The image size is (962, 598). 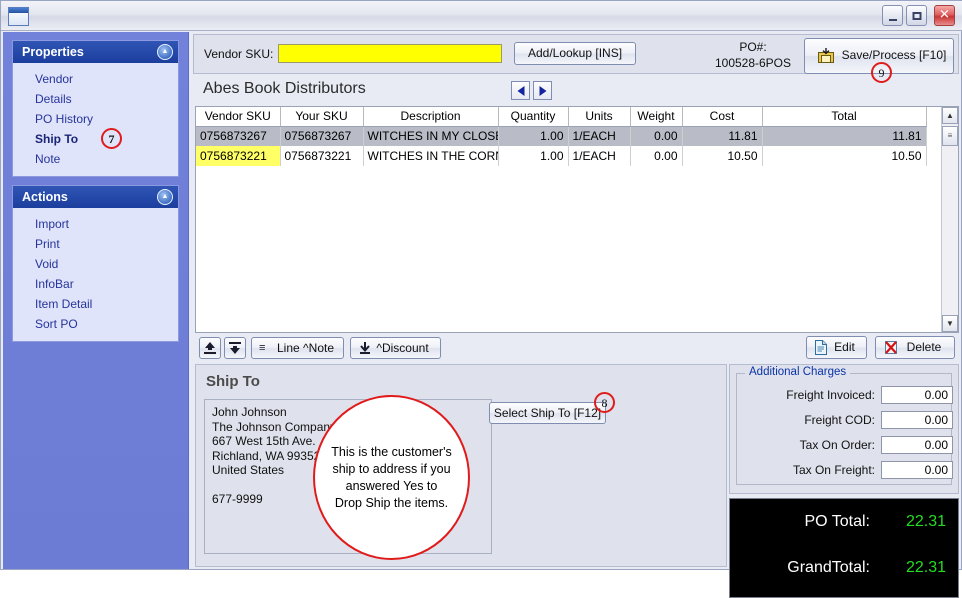 What do you see at coordinates (95, 79) in the screenshot?
I see `sidebar-item-vendor: Vendor` at bounding box center [95, 79].